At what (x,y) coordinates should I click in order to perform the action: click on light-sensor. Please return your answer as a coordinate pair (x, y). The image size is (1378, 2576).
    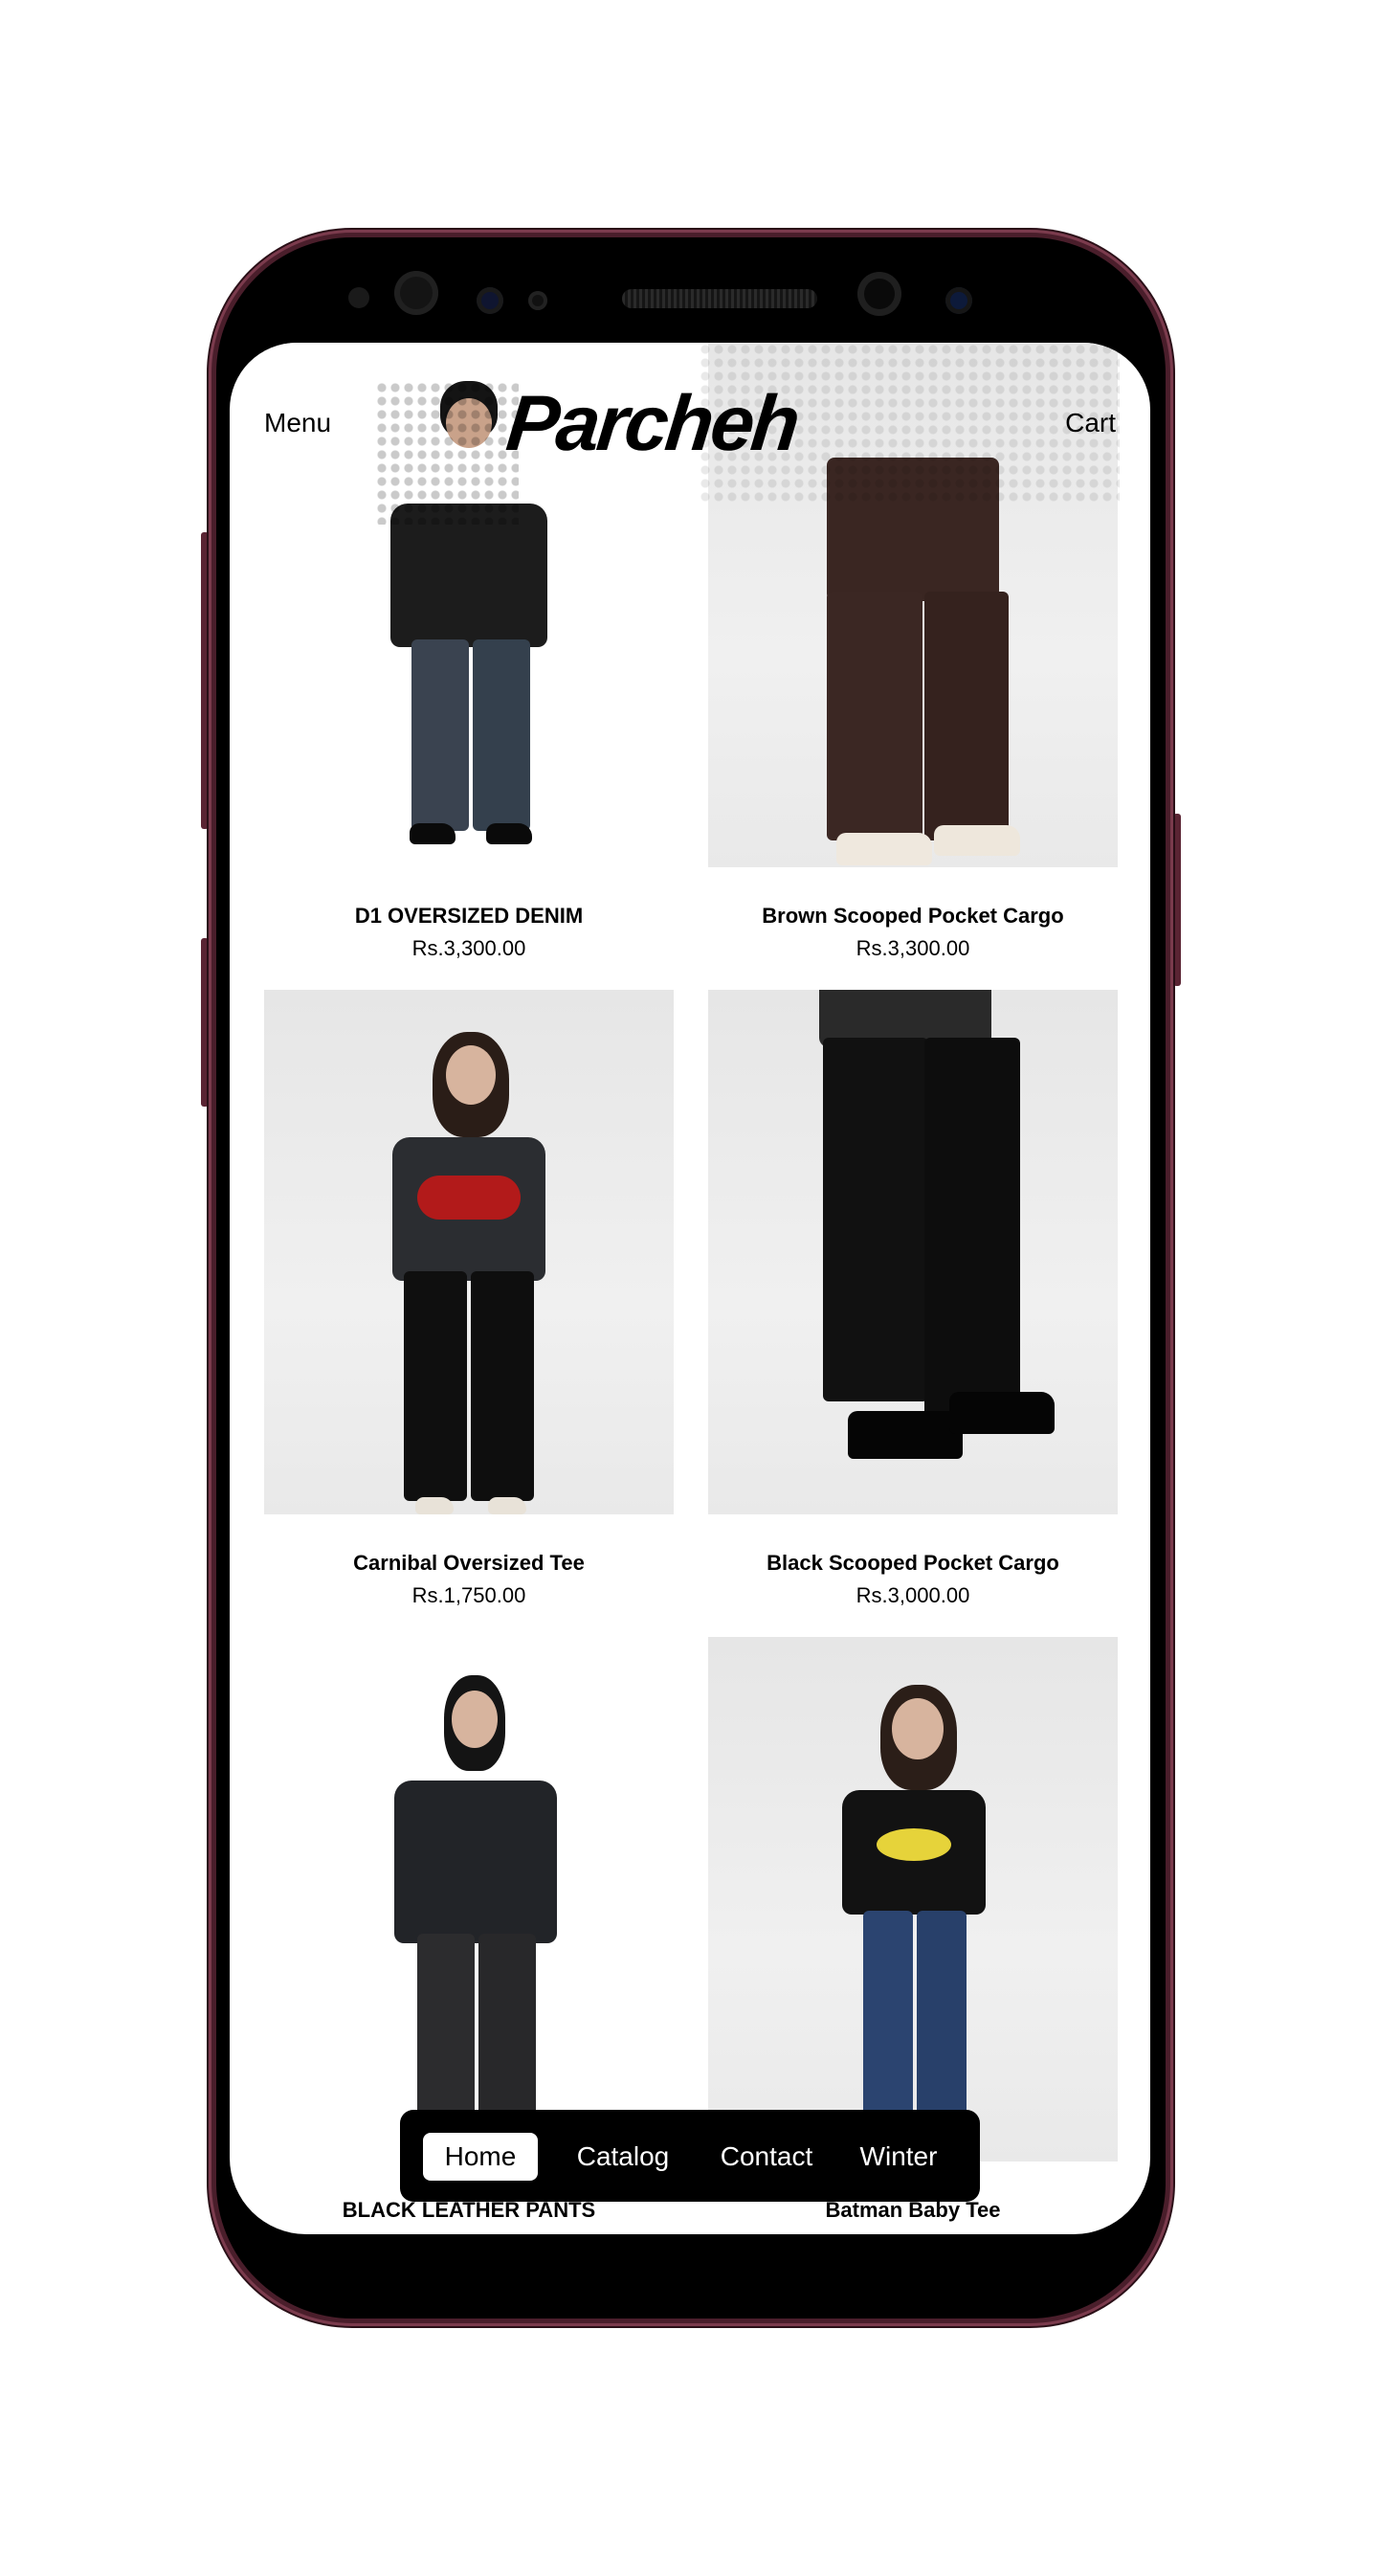
    Looking at the image, I should click on (490, 301).